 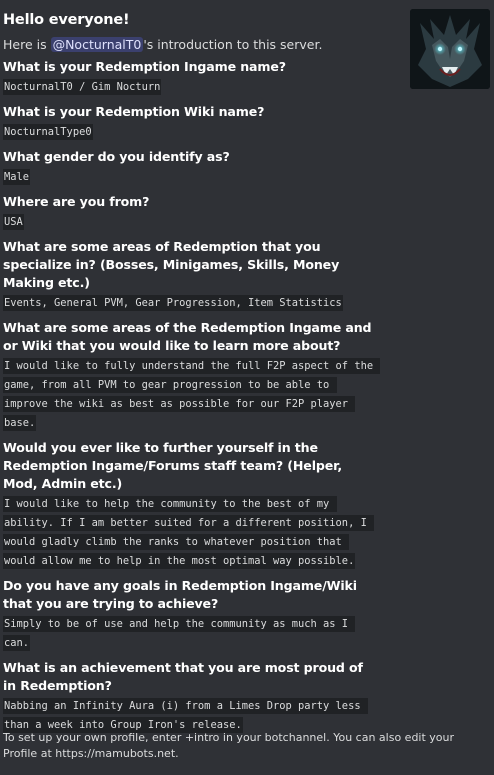 What do you see at coordinates (116, 156) in the screenshot?
I see `field-name: What gender do you identify as?` at bounding box center [116, 156].